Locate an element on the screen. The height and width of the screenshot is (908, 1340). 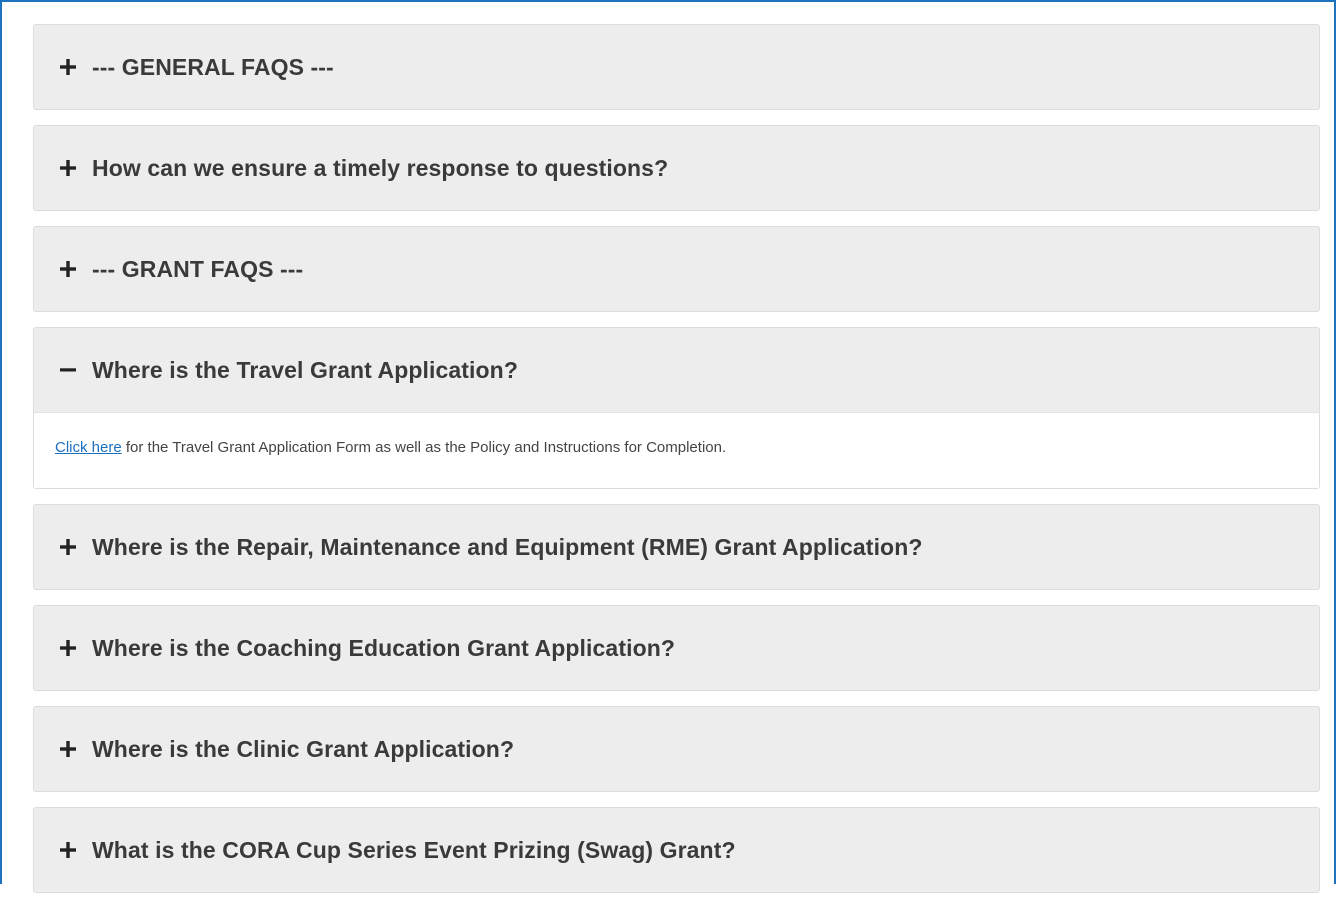
faq-toggle-travel-grant: Where is the Travel Grant Application? is located at coordinates (676, 370).